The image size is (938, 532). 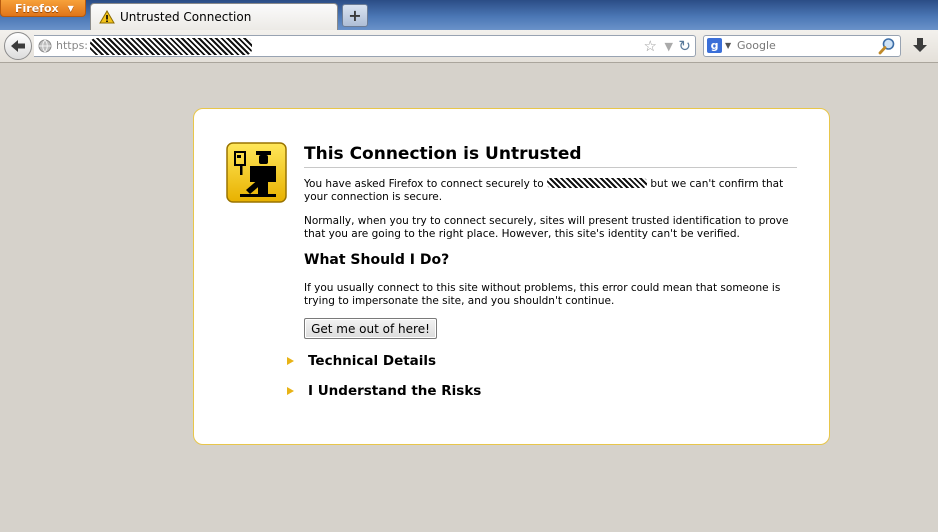 I want to click on reload-icon: ↻, so click(x=684, y=46).